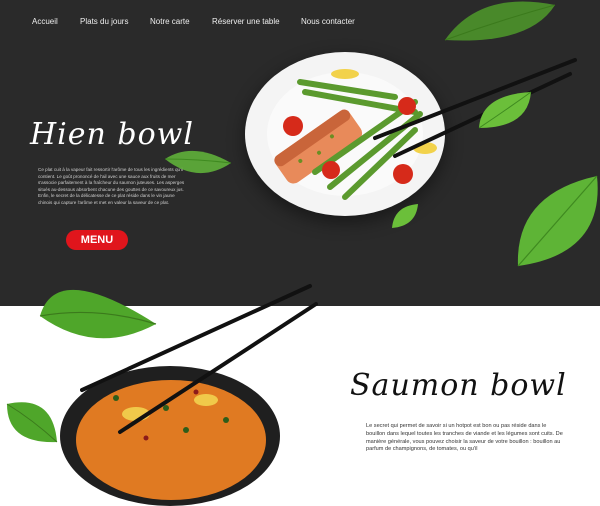 This screenshot has height=506, width=600. I want to click on menu-button: MENU, so click(97, 240).